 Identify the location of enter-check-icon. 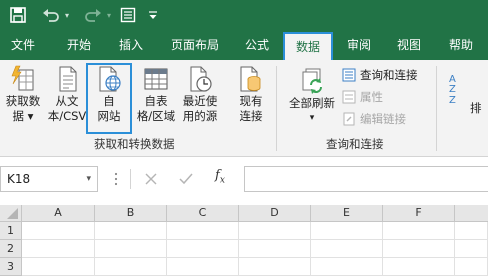
(186, 179).